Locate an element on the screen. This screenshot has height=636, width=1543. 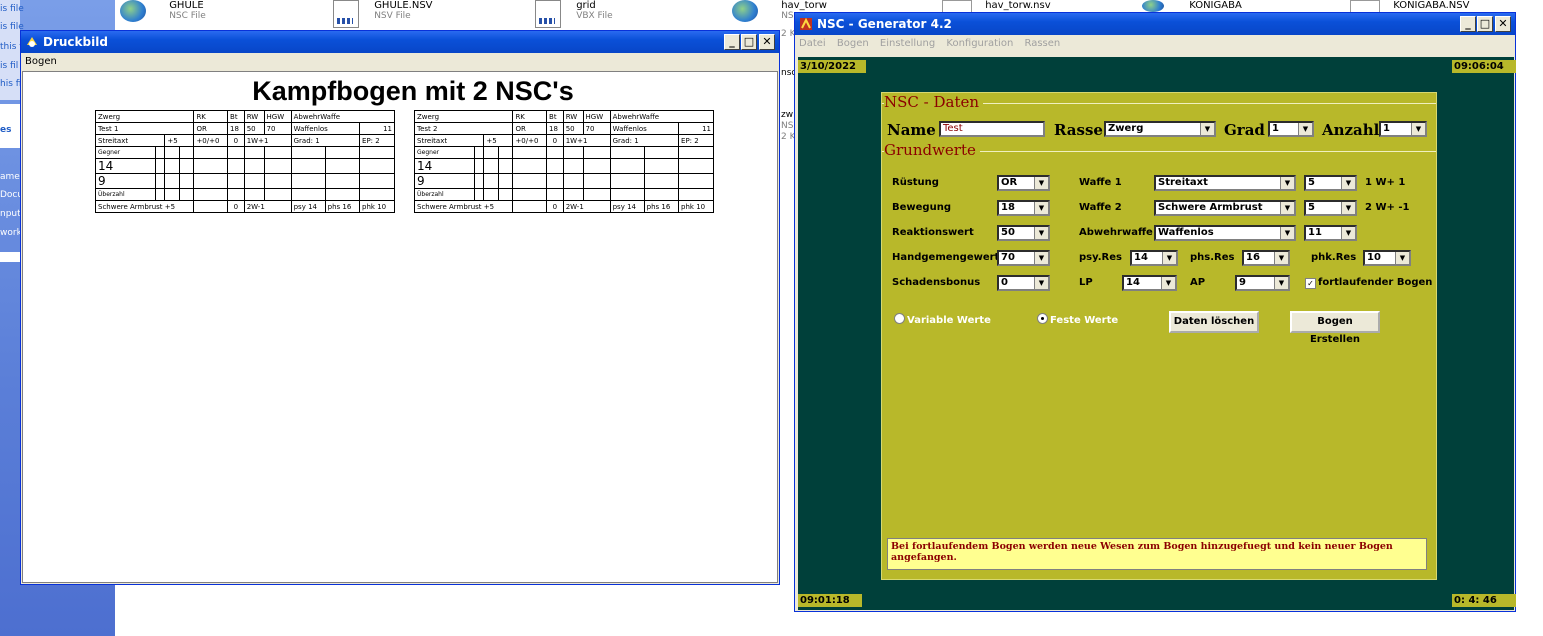
radio-selected-icon is located at coordinates (1042, 318).